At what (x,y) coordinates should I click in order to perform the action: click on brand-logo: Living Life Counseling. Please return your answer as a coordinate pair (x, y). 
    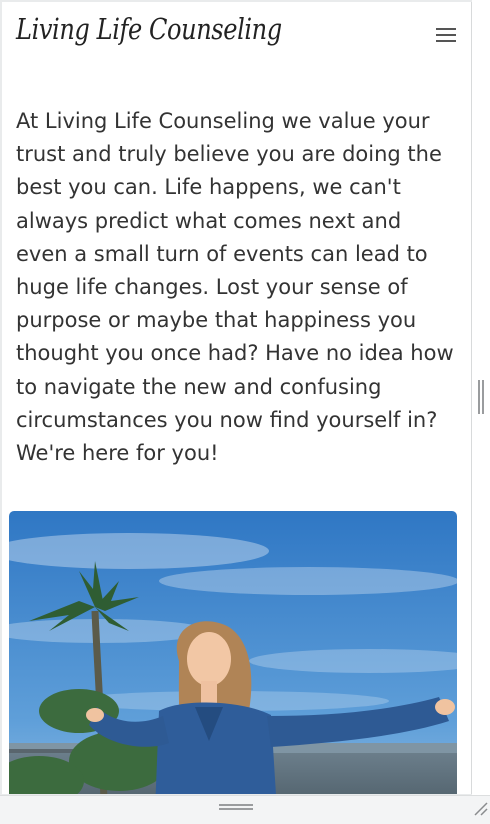
    Looking at the image, I should click on (149, 29).